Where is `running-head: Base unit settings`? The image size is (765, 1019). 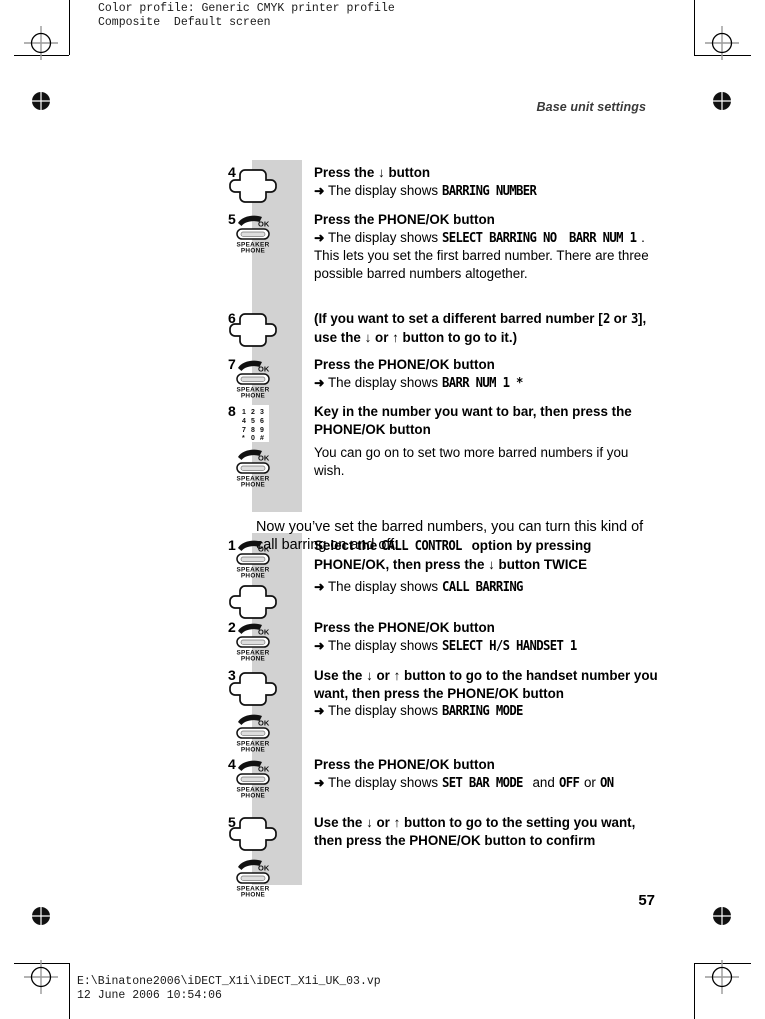 running-head: Base unit settings is located at coordinates (591, 107).